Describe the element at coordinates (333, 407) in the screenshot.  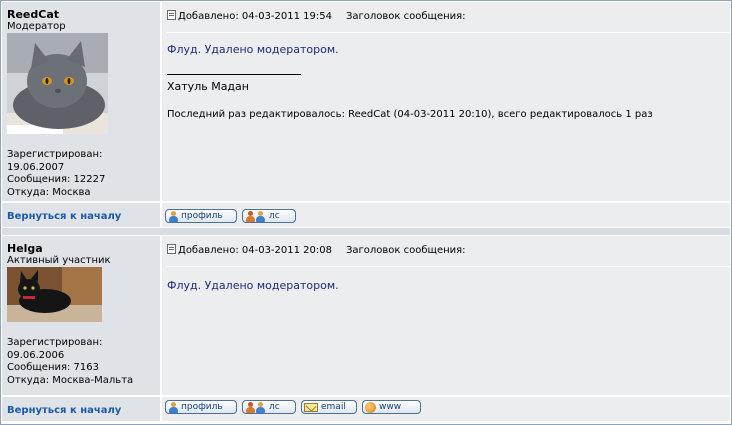
I see `email-button-label: email` at that location.